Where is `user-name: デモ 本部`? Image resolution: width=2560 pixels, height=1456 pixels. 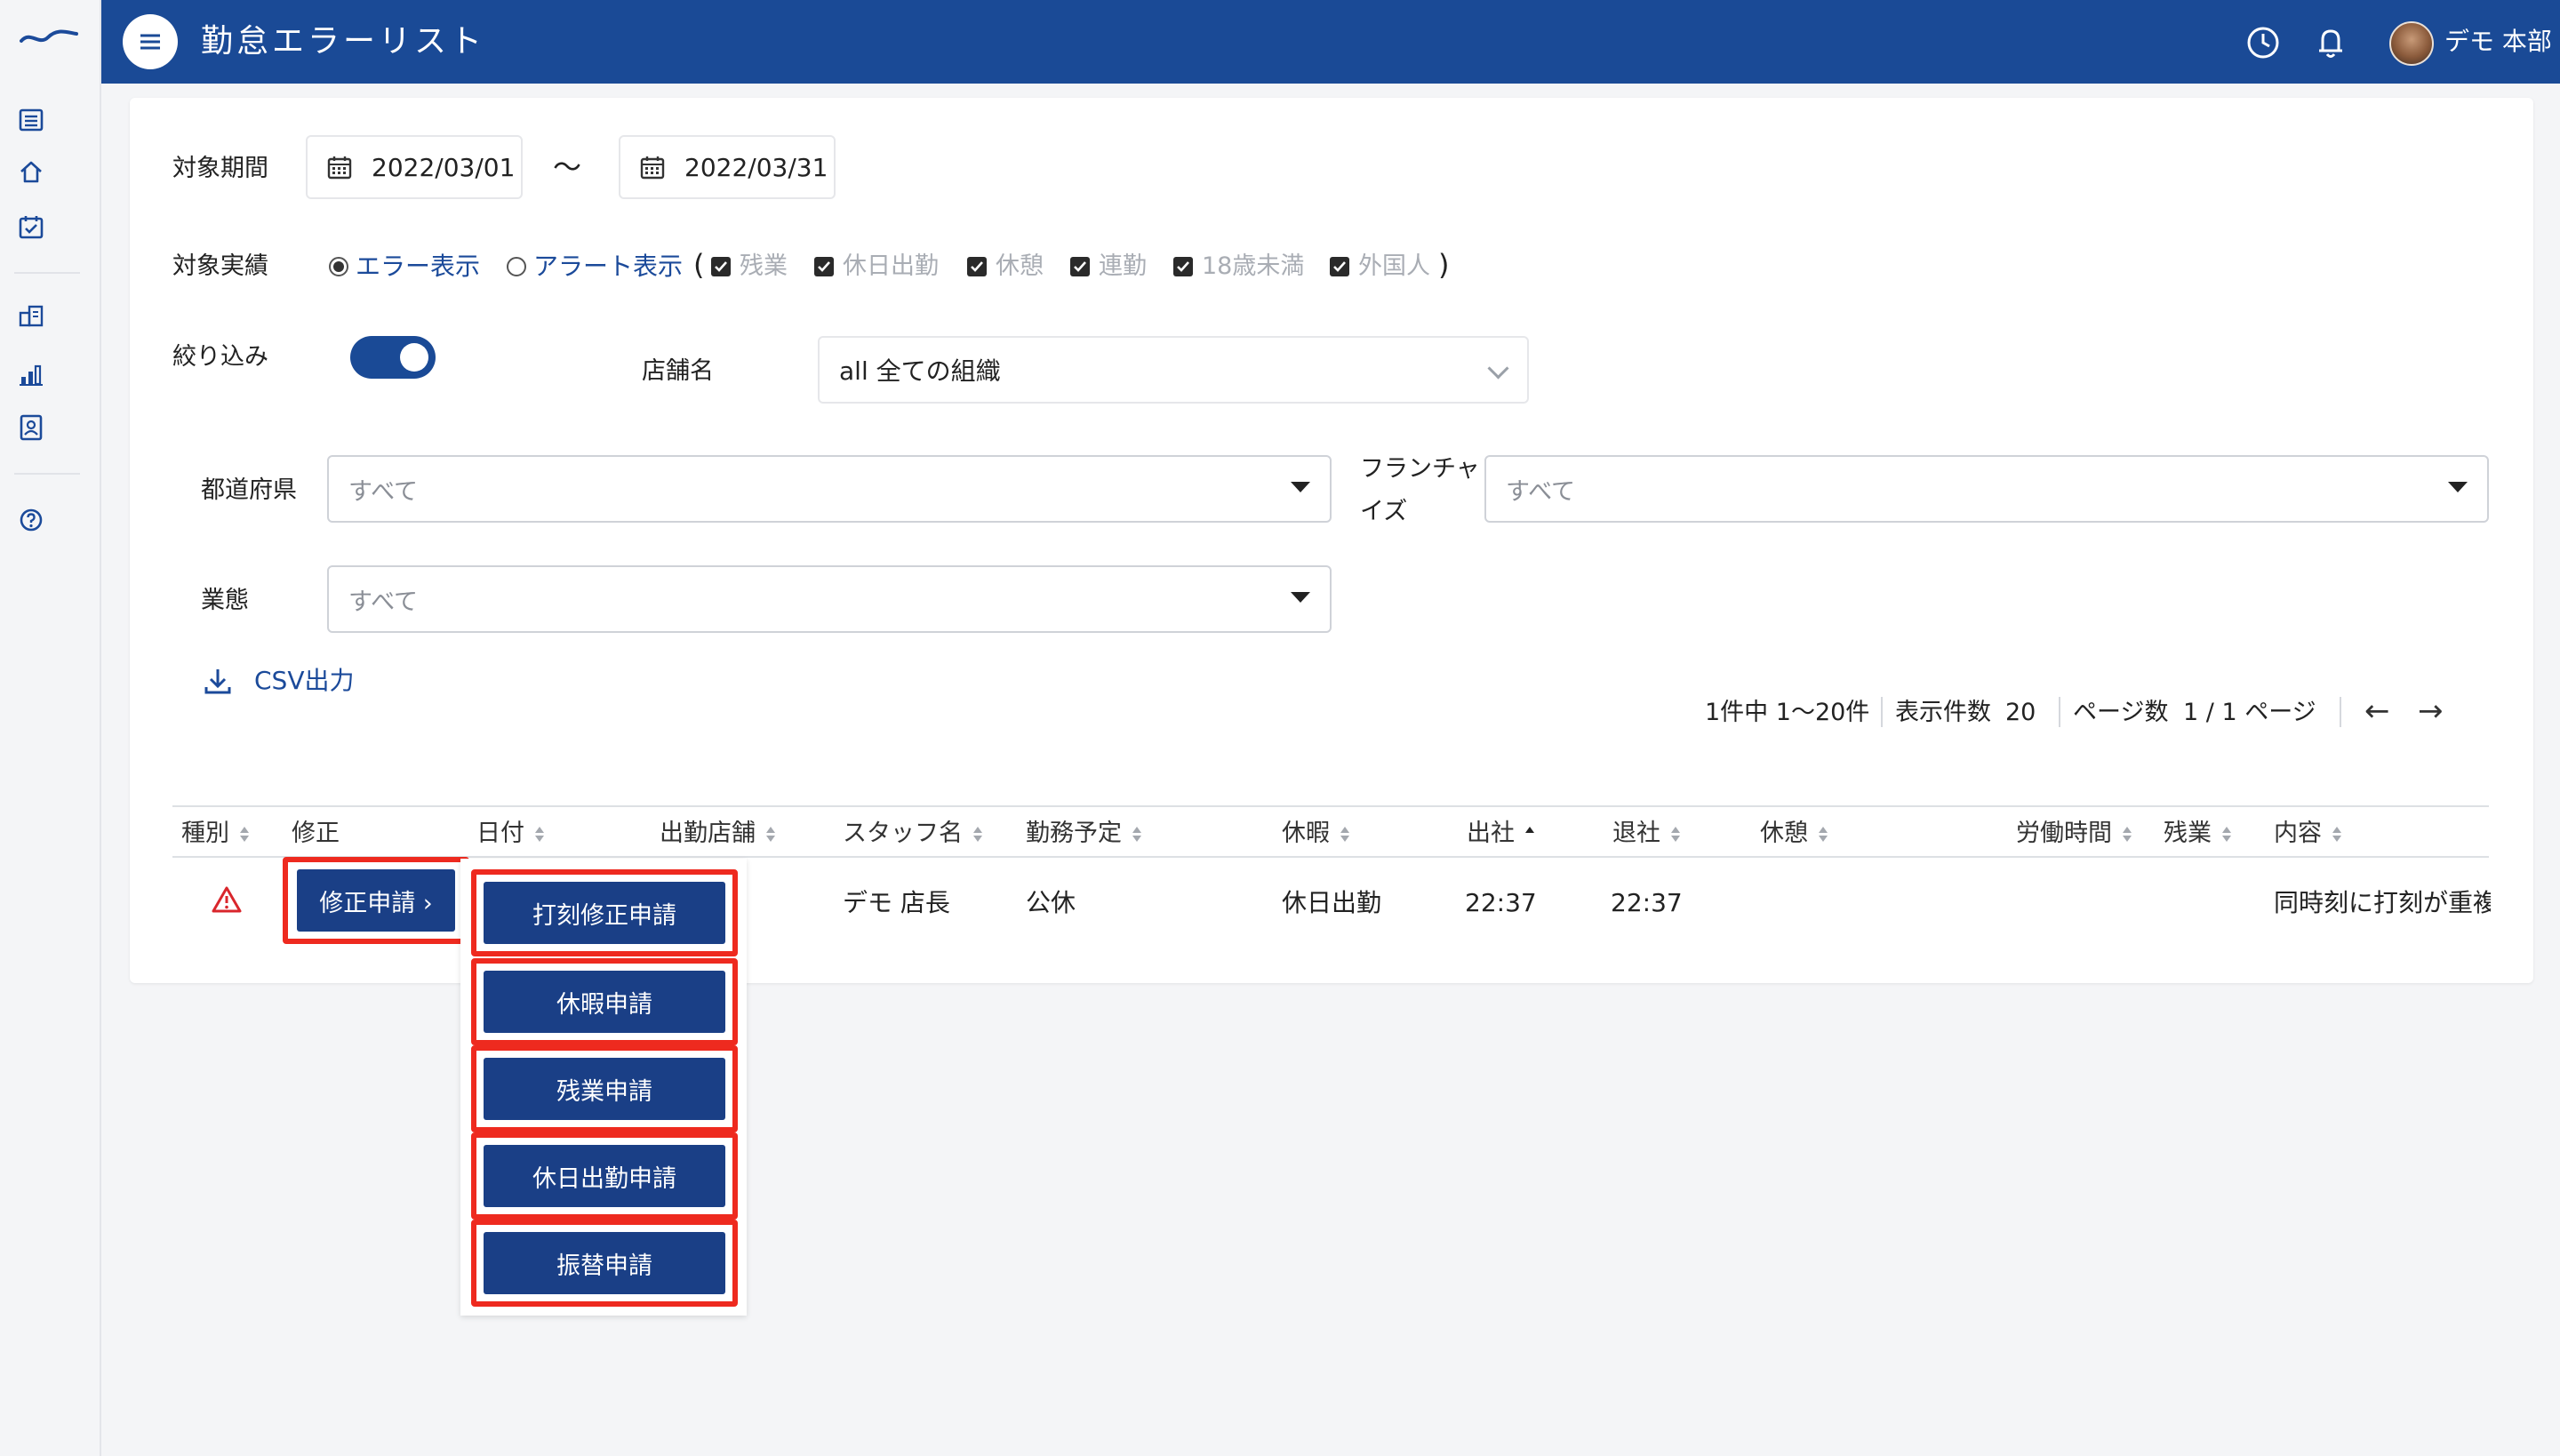
user-name: デモ 本部 is located at coordinates (2498, 41).